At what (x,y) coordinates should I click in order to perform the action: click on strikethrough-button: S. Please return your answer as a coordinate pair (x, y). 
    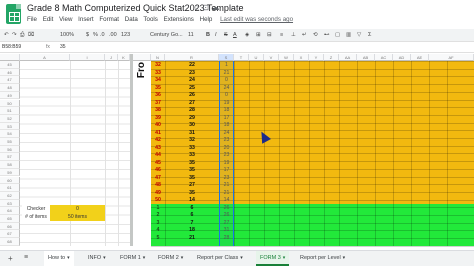
    Looking at the image, I should click on (226, 35).